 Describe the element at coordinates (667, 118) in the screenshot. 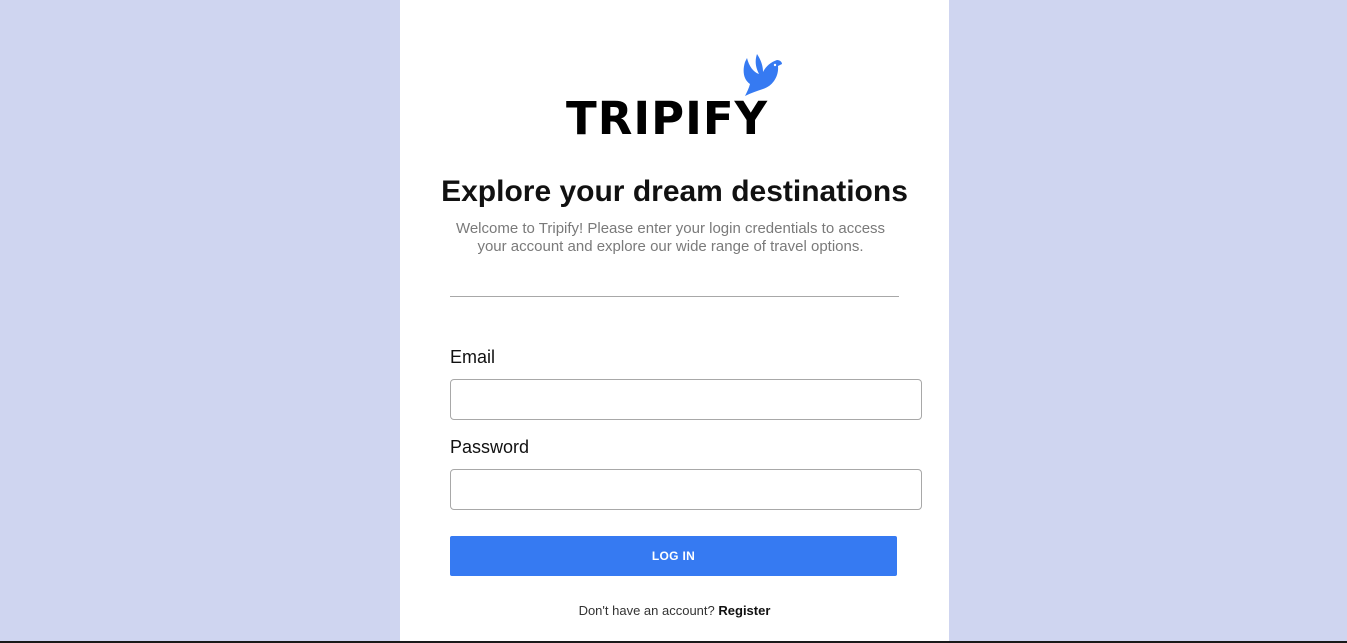

I see `brand-name: TRIPIFY` at that location.